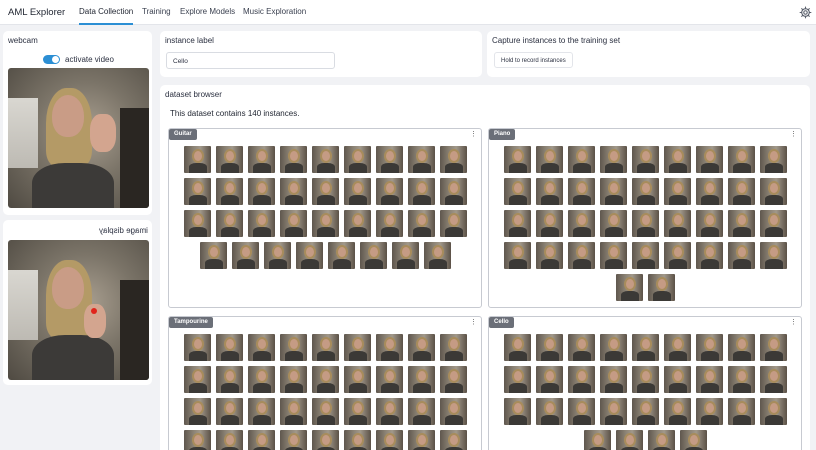 The width and height of the screenshot is (816, 450). Describe the element at coordinates (274, 16) in the screenshot. I see `tab-music-exploration: Music Exploration` at that location.